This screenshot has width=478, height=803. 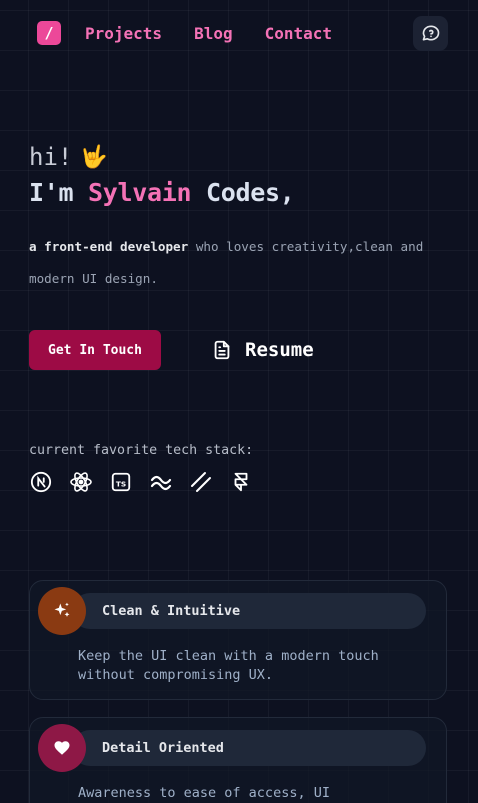 I want to click on tailwind-icon, so click(x=161, y=482).